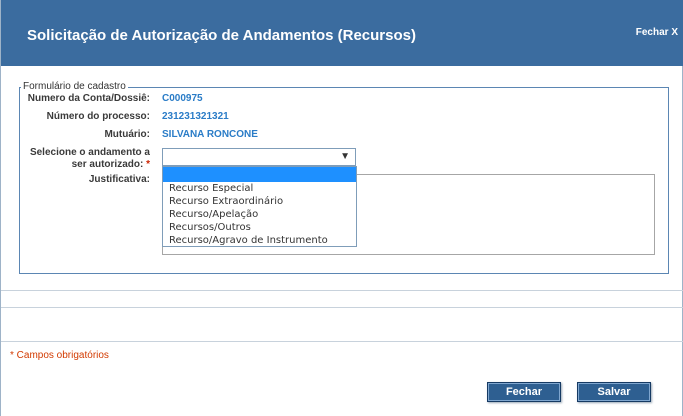  I want to click on mutuario-label: Mutuário:, so click(127, 134).